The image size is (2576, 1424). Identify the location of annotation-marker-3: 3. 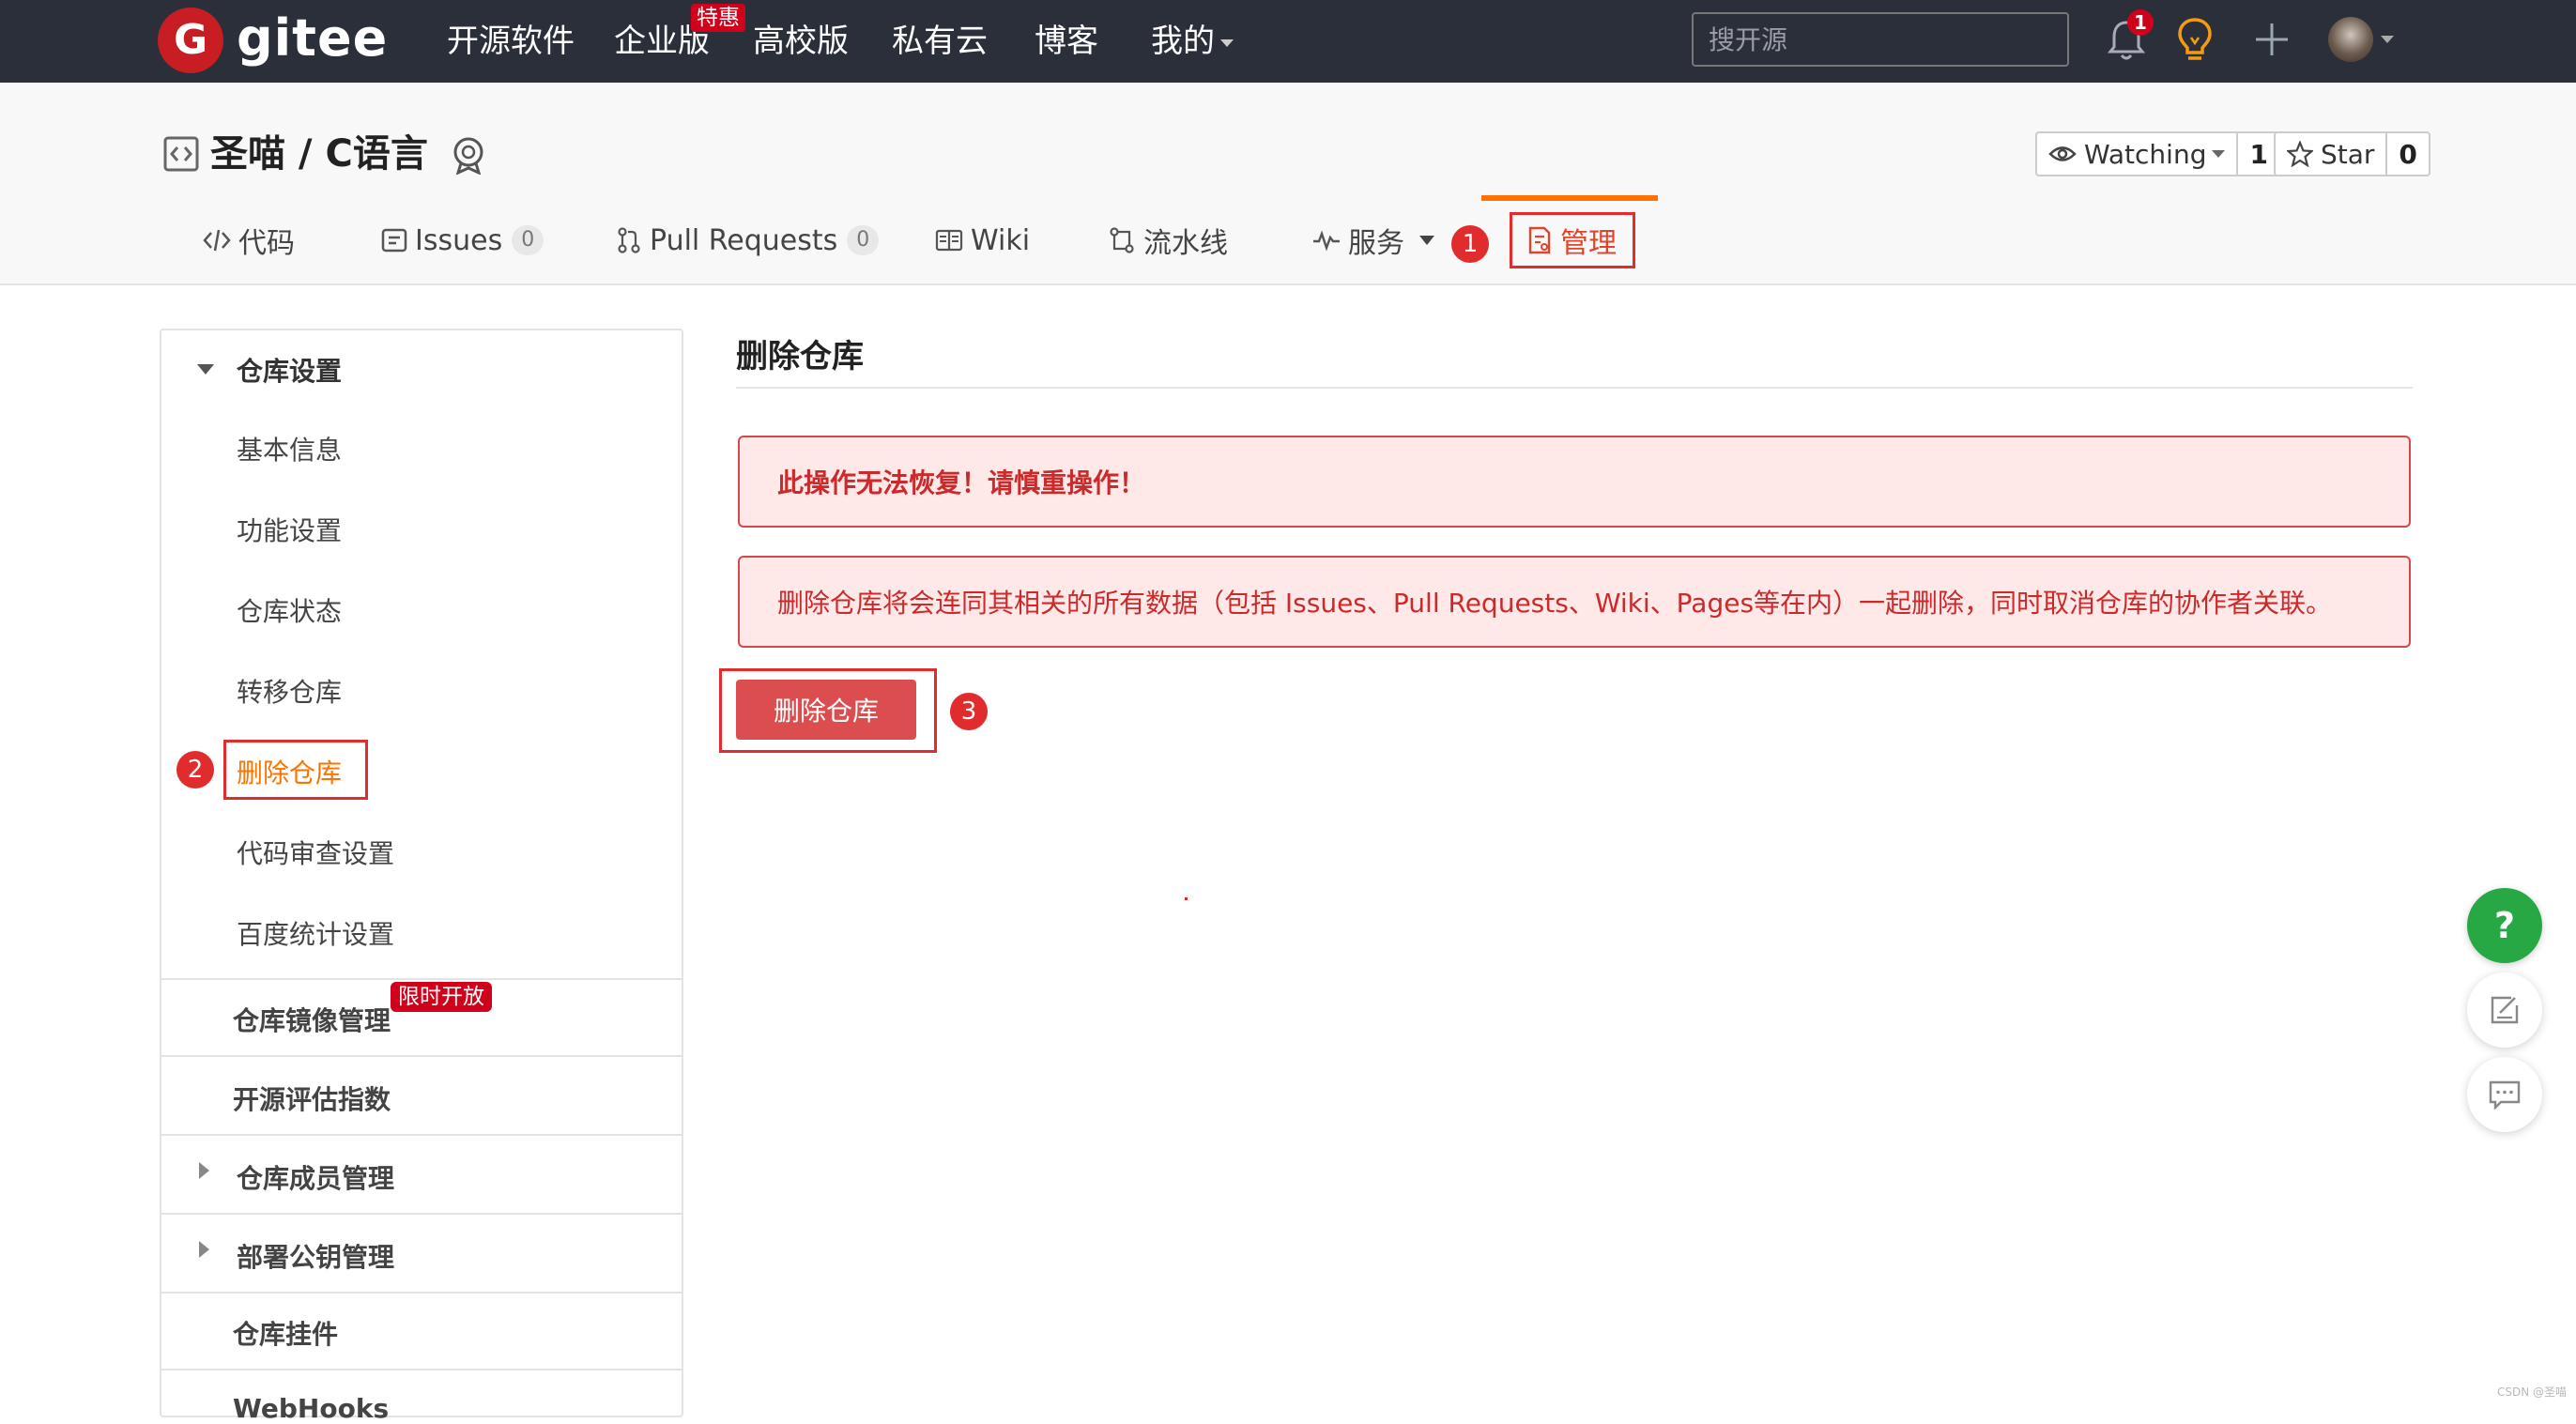
(969, 712).